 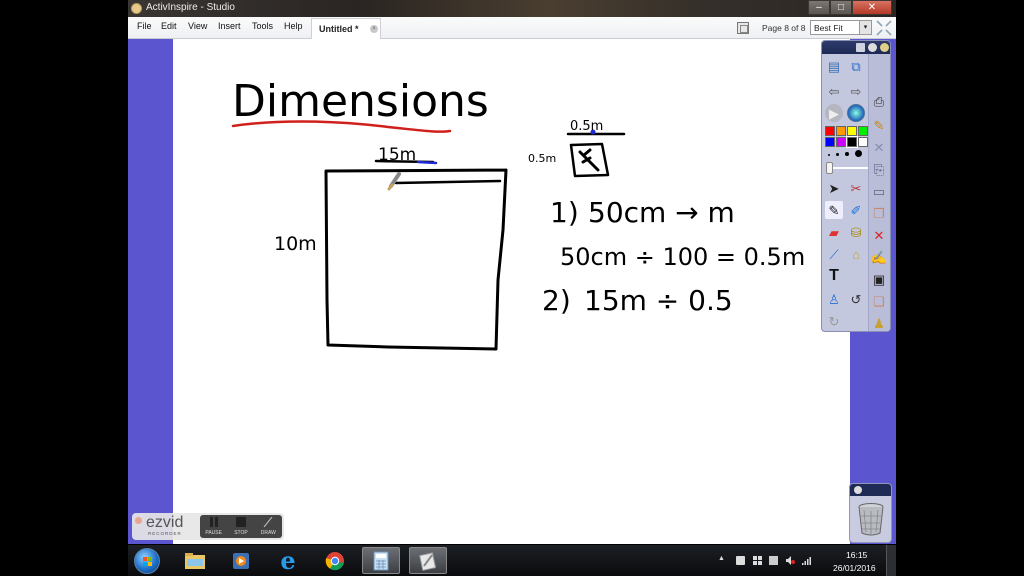 What do you see at coordinates (879, 235) in the screenshot?
I see `delete-icon: ✕` at bounding box center [879, 235].